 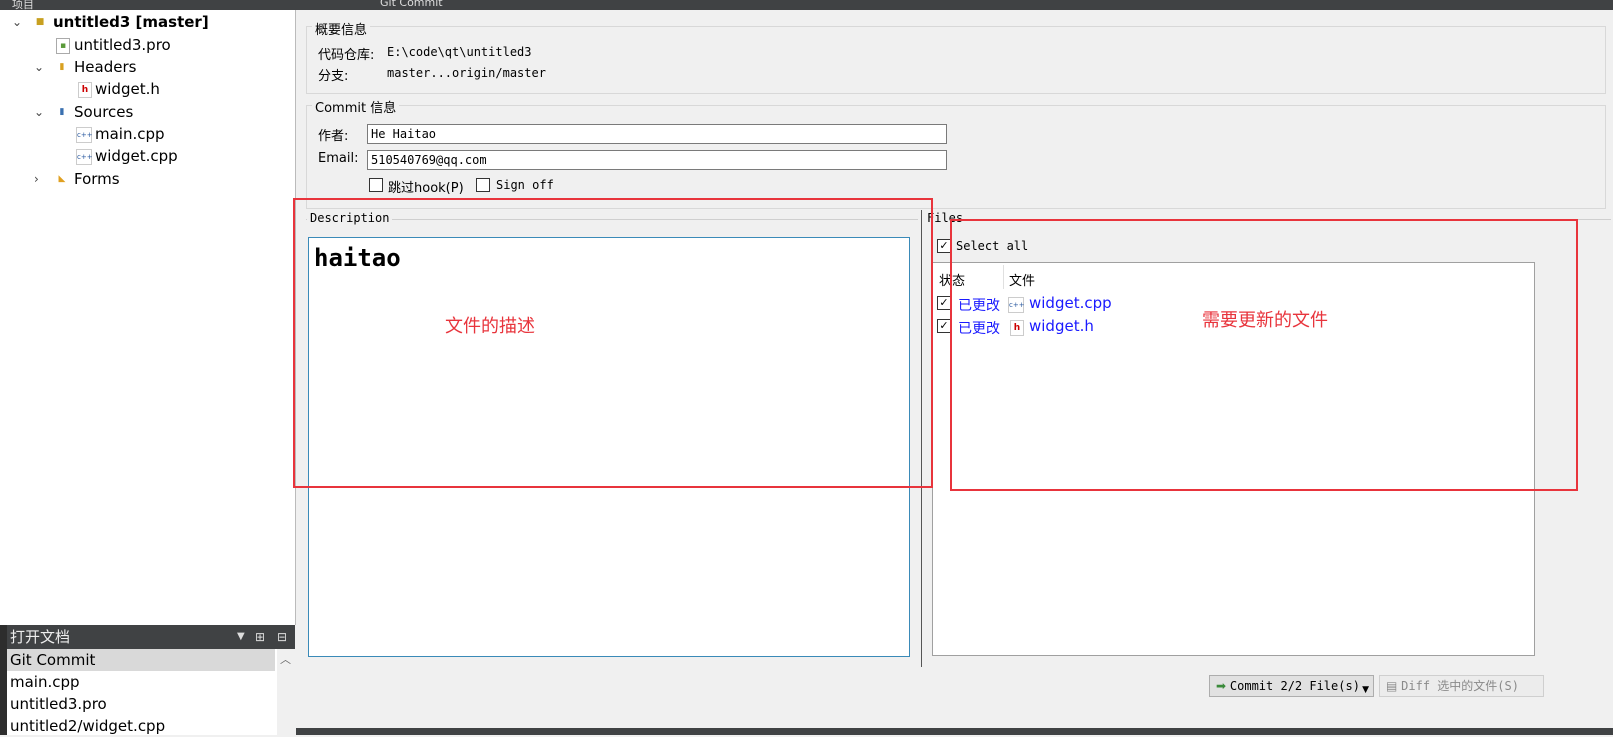 What do you see at coordinates (411, 4) in the screenshot?
I see `editor-tab-title: Git Commit` at bounding box center [411, 4].